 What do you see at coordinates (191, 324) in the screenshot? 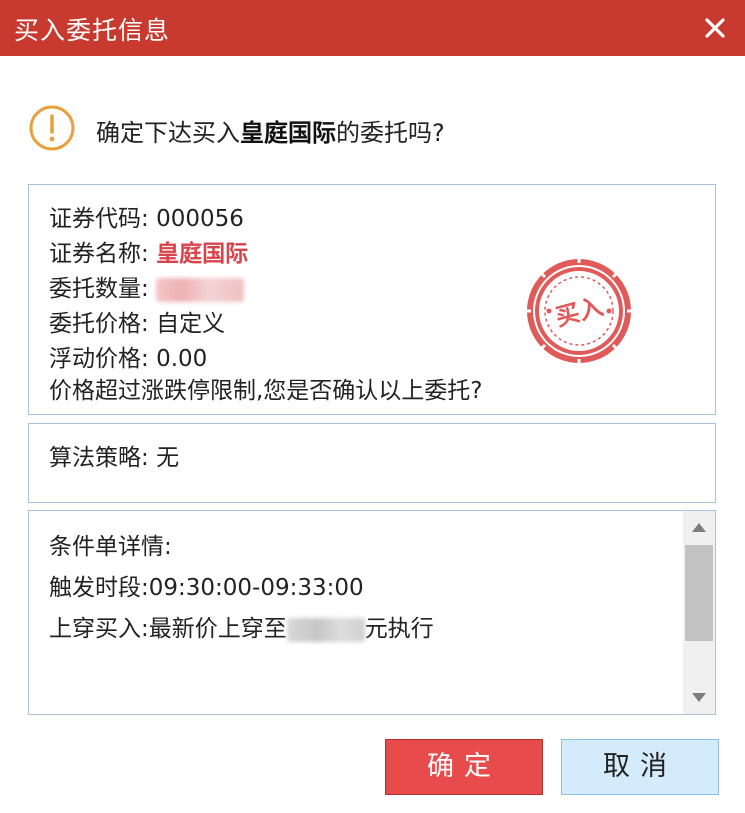
I see `order-price-value: 自定义` at bounding box center [191, 324].